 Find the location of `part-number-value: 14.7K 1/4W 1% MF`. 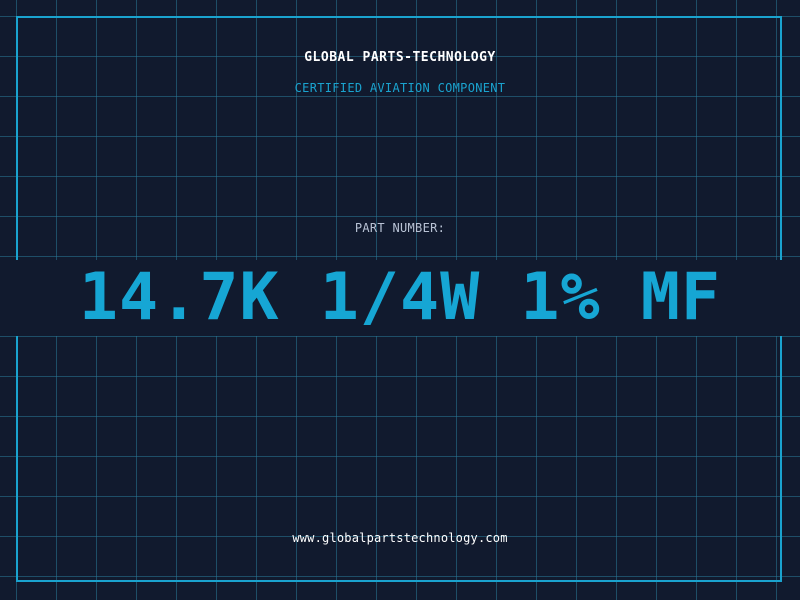

part-number-value: 14.7K 1/4W 1% MF is located at coordinates (400, 297).